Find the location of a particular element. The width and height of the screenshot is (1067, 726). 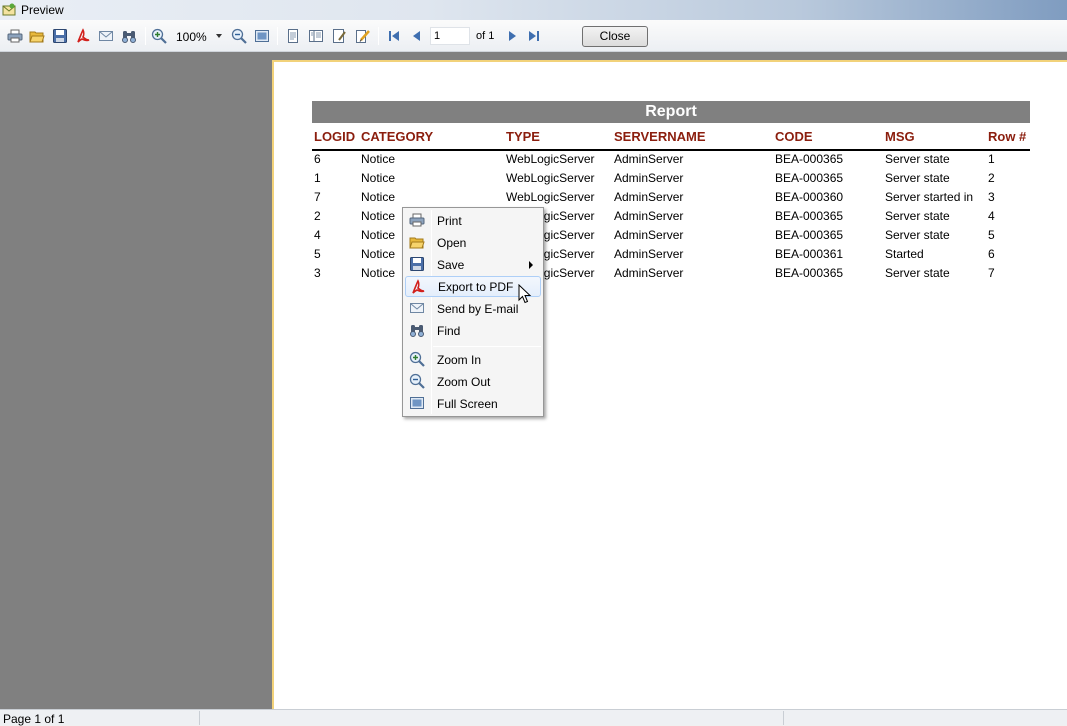

header-divider is located at coordinates (671, 150).